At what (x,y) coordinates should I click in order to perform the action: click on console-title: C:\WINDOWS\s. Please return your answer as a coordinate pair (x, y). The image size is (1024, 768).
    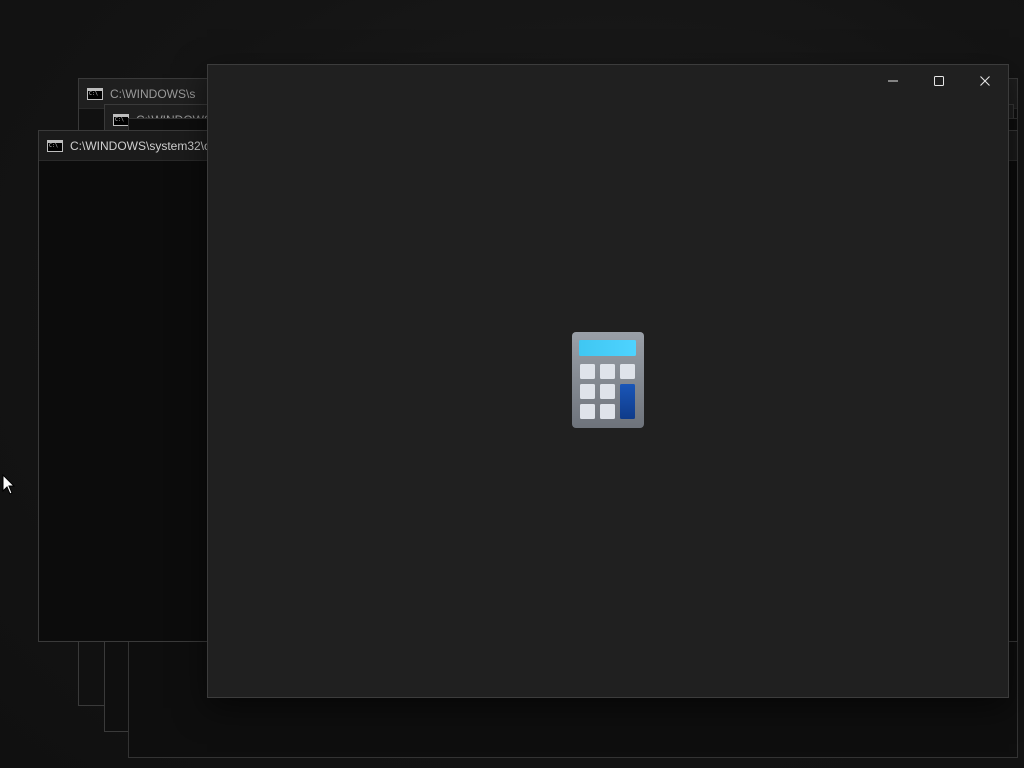
    Looking at the image, I should click on (153, 93).